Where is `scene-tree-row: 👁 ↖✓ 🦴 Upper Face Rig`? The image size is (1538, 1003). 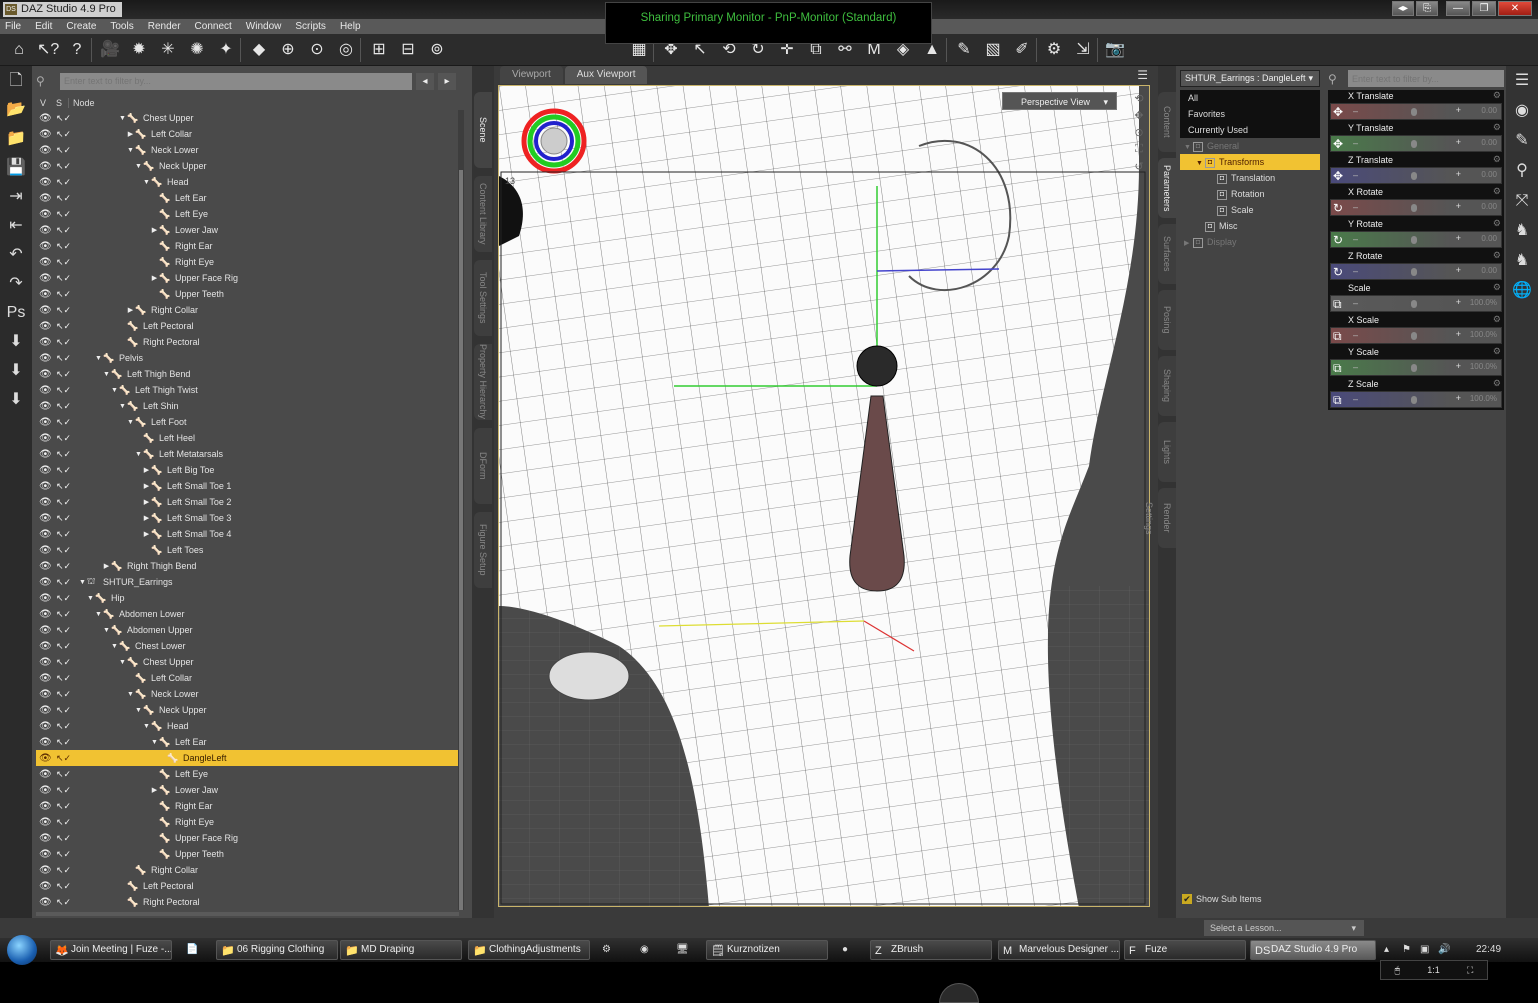
scene-tree-row: 👁 ↖✓ 🦴 Upper Face Rig is located at coordinates (247, 838).